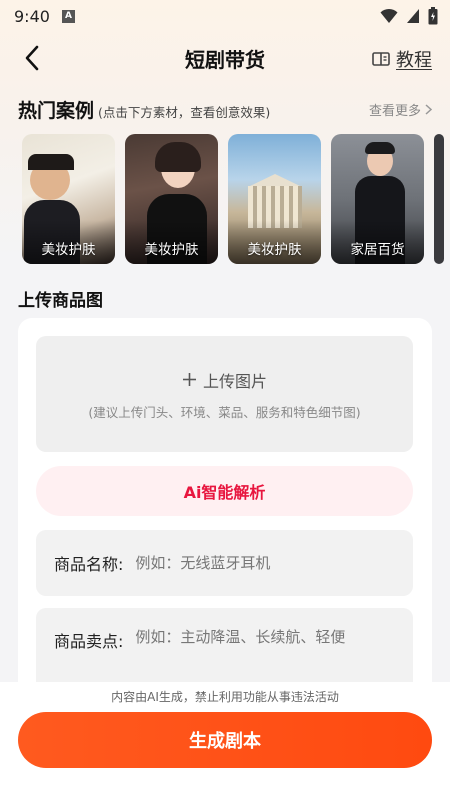 This screenshot has width=450, height=800. I want to click on signal-icon, so click(413, 16).